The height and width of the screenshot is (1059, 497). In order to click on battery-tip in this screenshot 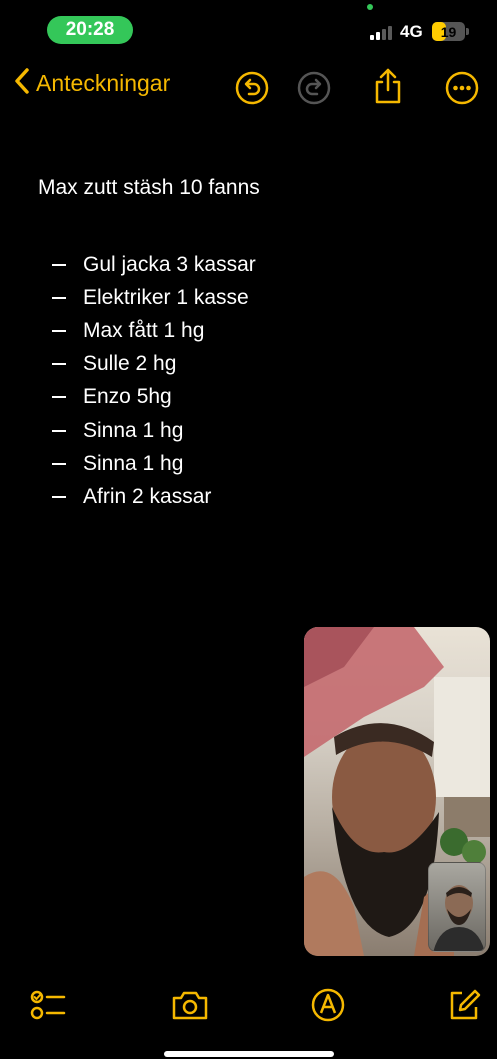, I will do `click(467, 31)`.